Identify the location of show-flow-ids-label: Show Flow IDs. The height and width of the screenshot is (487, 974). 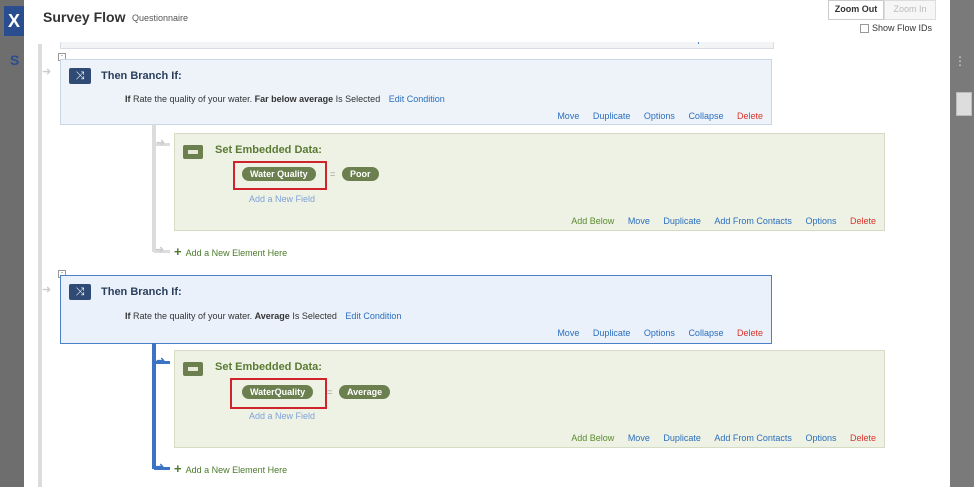
(902, 28).